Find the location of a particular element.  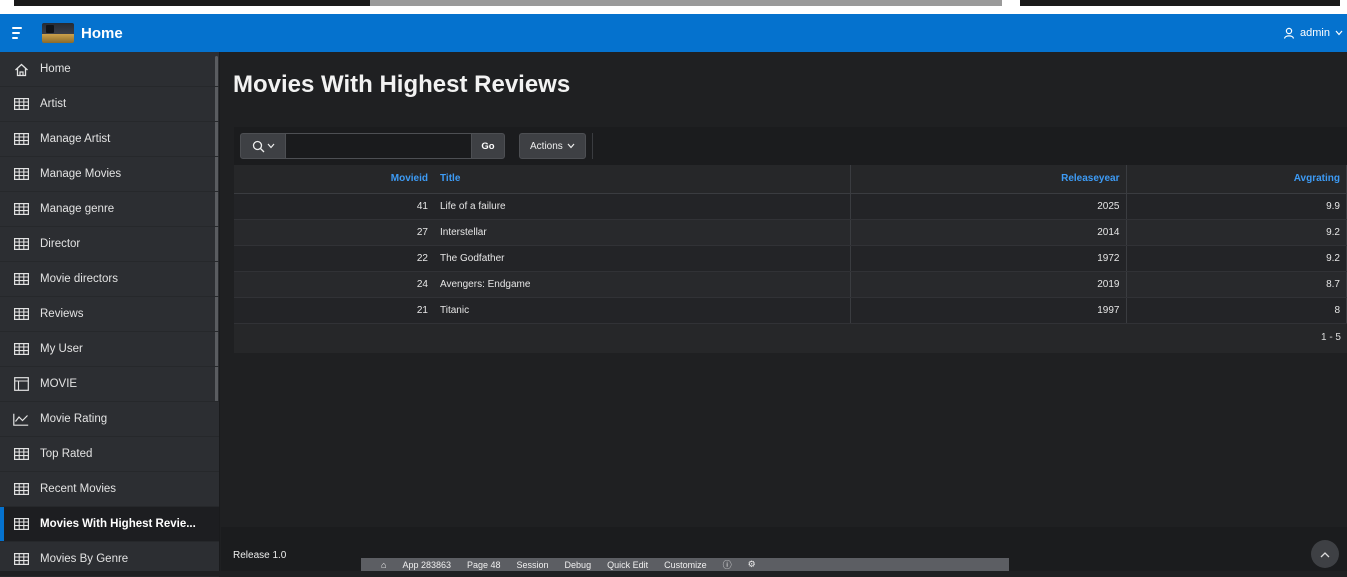

sidebar-item-label: Home is located at coordinates (55, 69).